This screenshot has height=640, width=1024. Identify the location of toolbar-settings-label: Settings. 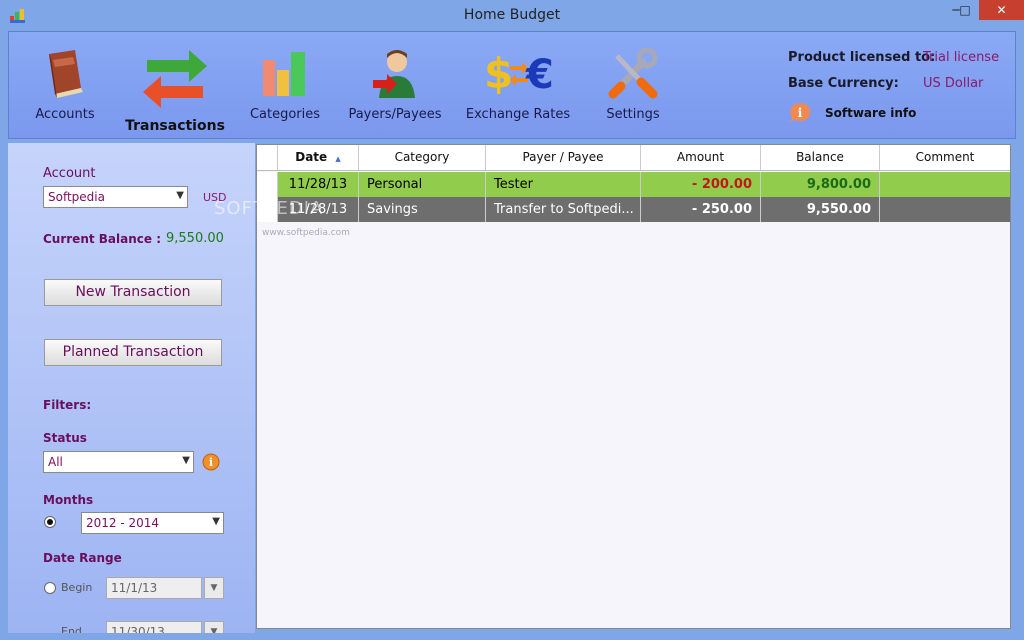
(633, 114).